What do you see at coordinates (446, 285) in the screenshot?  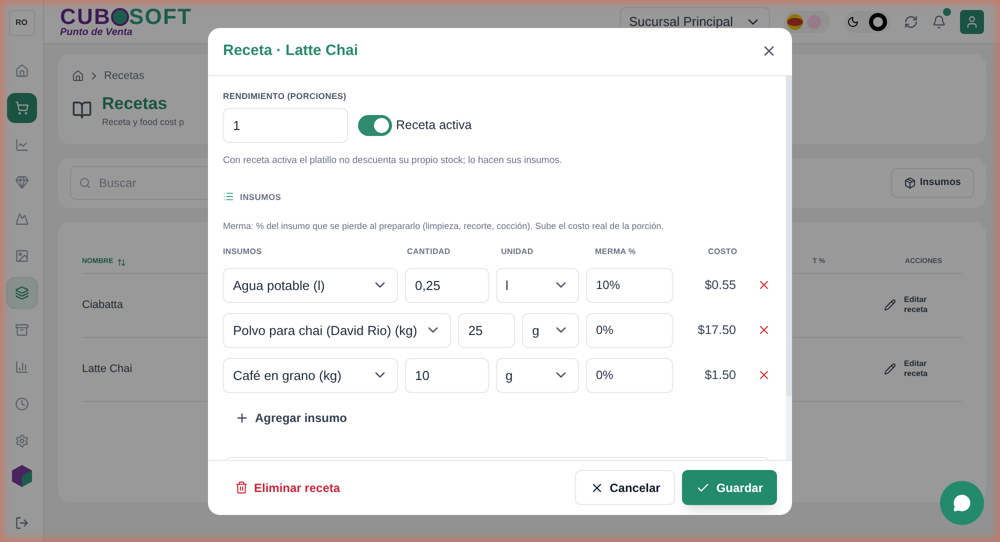 I see `quantity-input: 0,25` at bounding box center [446, 285].